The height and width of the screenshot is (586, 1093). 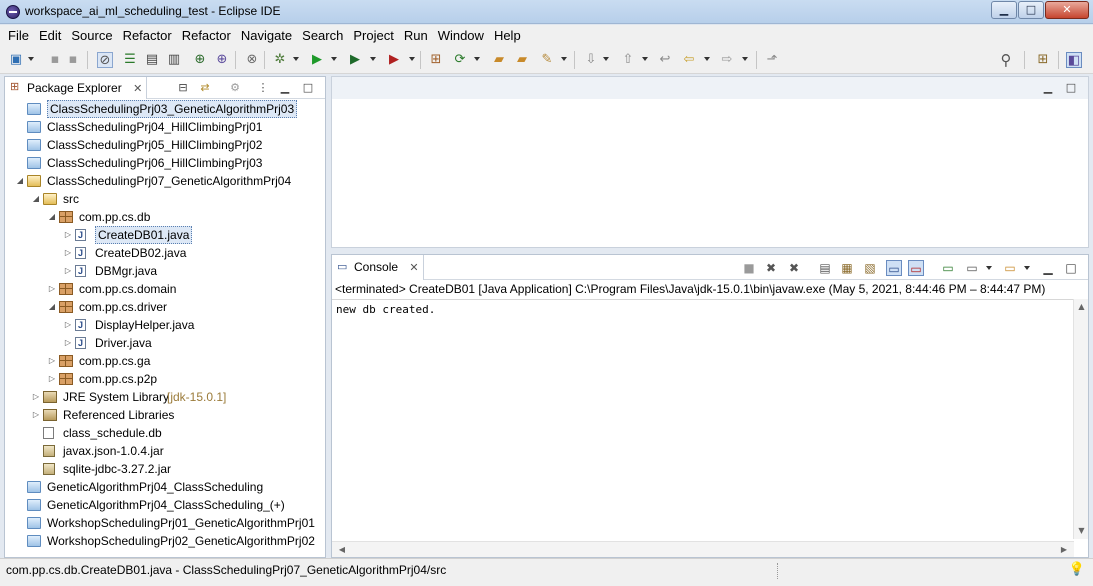 I want to click on tree-item: ▷ J DBMgr.java, so click(x=165, y=271).